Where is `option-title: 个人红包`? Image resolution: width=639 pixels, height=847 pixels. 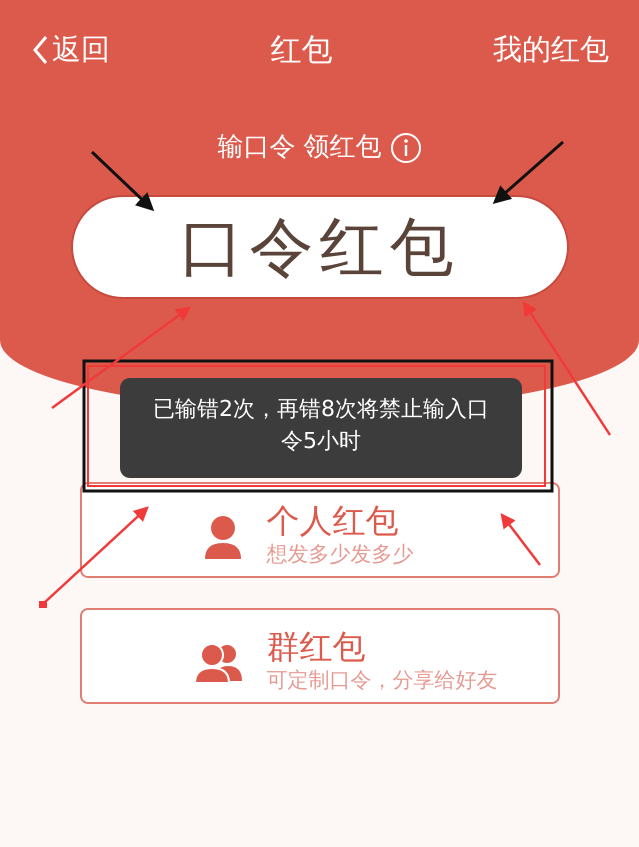 option-title: 个人红包 is located at coordinates (333, 521).